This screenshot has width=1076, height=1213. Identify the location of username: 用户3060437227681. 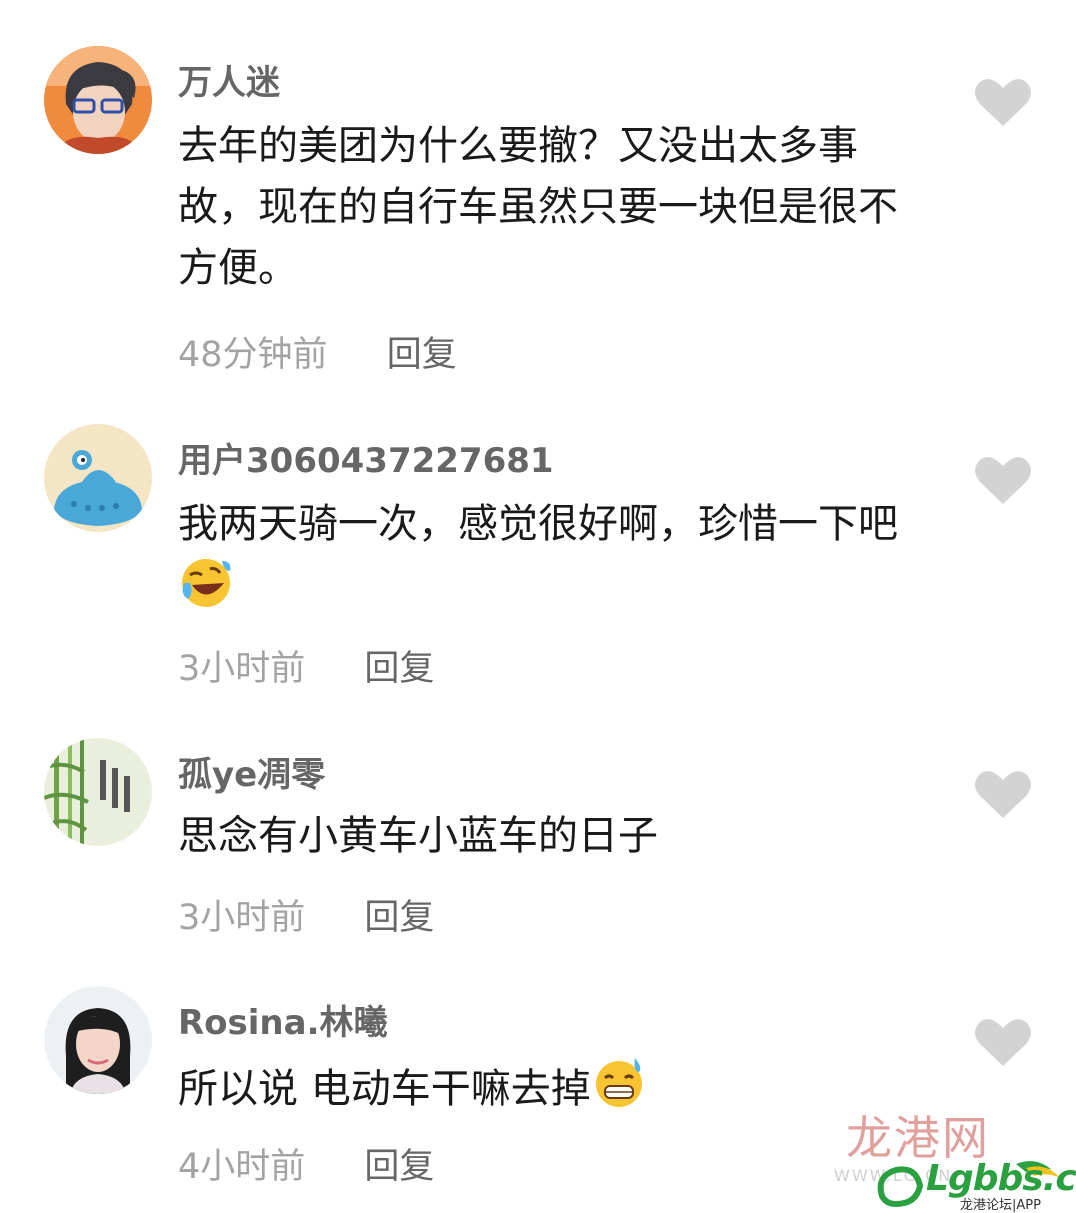
(366, 457).